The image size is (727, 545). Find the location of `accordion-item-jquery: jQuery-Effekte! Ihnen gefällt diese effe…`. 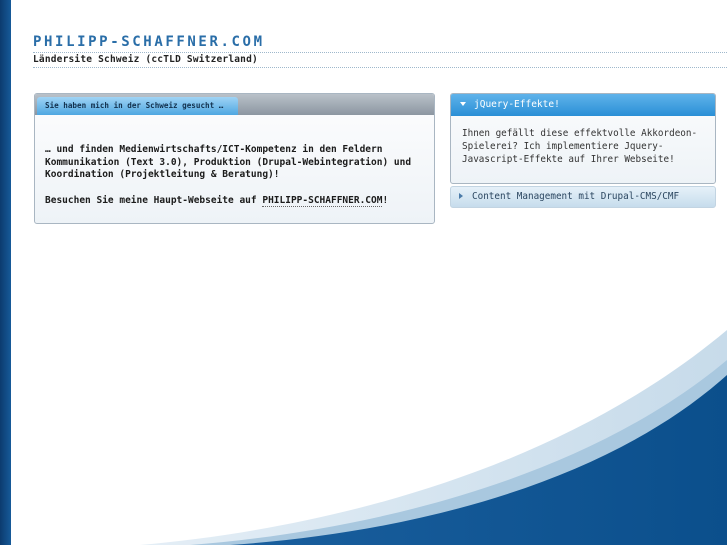

accordion-item-jquery: jQuery-Effekte! Ihnen gefällt diese effe… is located at coordinates (583, 138).